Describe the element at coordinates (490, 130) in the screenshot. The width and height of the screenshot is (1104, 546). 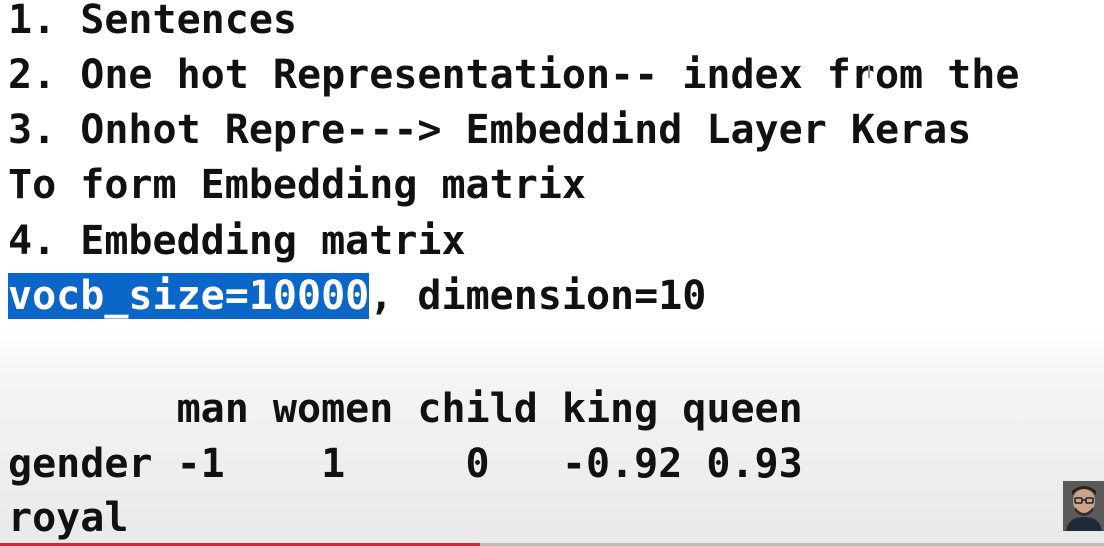
I see `editor-line-3: 3. Onhot Repre---> Embeddind Layer Keras` at that location.